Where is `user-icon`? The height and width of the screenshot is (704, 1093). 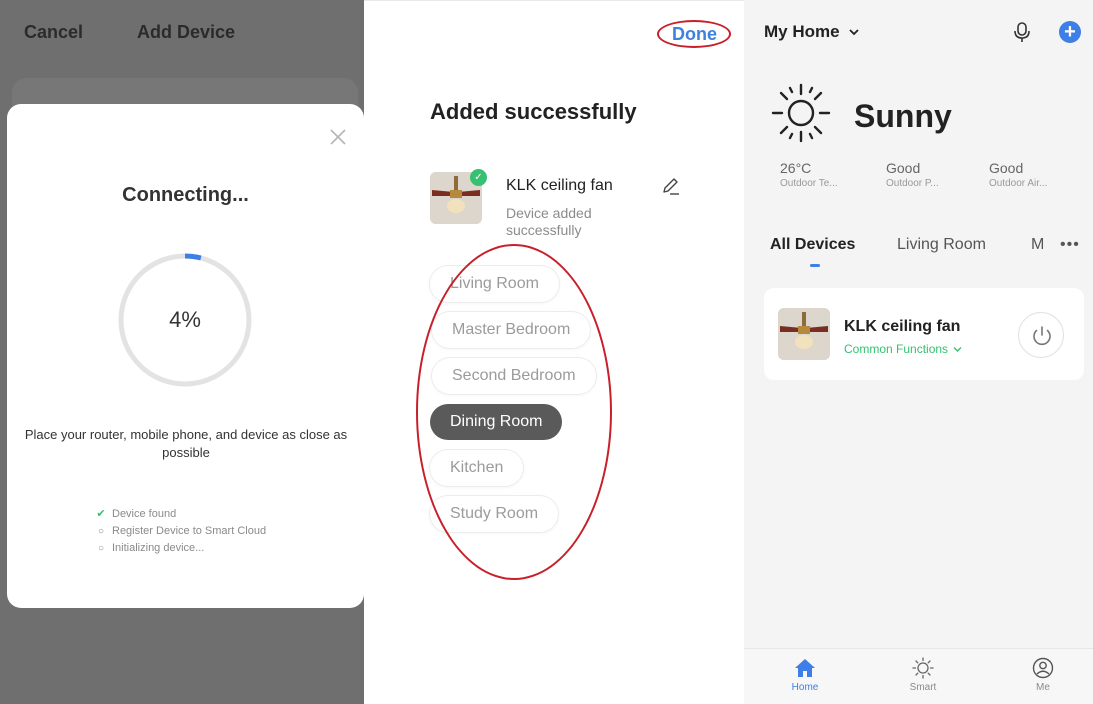
user-icon is located at coordinates (1043, 668).